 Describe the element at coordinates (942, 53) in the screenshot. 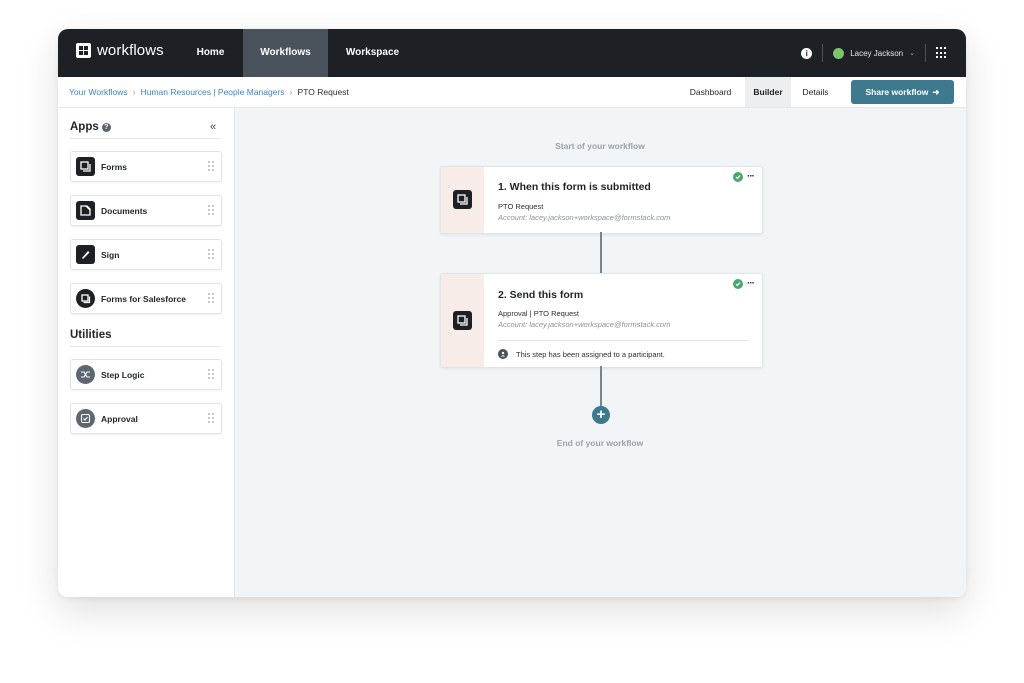

I see `app-launcher-grid-icon` at that location.